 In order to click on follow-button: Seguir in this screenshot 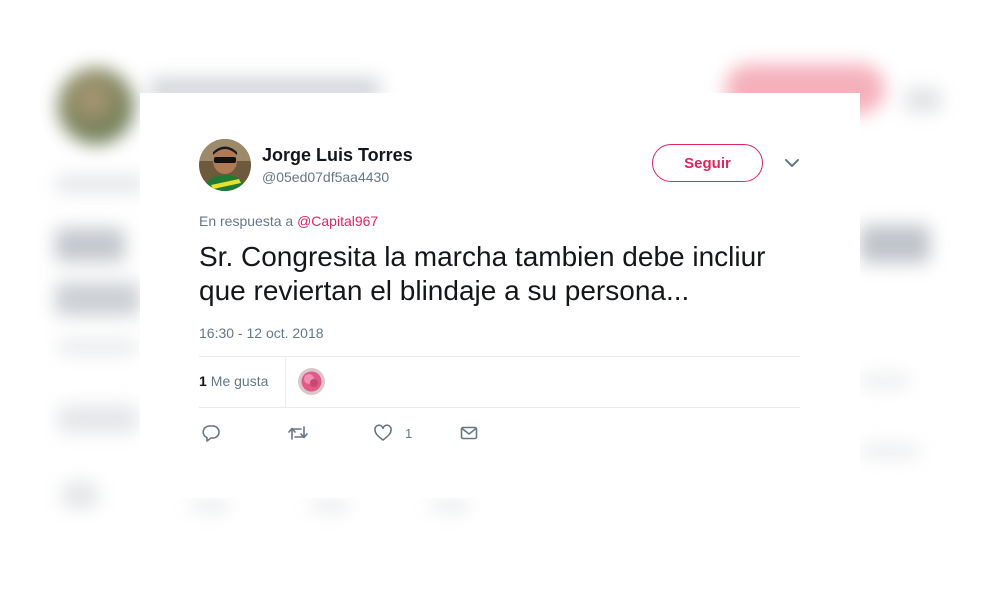, I will do `click(707, 163)`.